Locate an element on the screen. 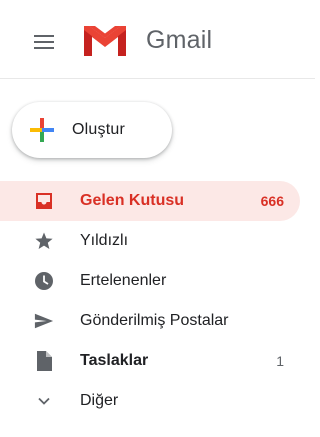 This screenshot has width=320, height=437. clock-icon is located at coordinates (44, 281).